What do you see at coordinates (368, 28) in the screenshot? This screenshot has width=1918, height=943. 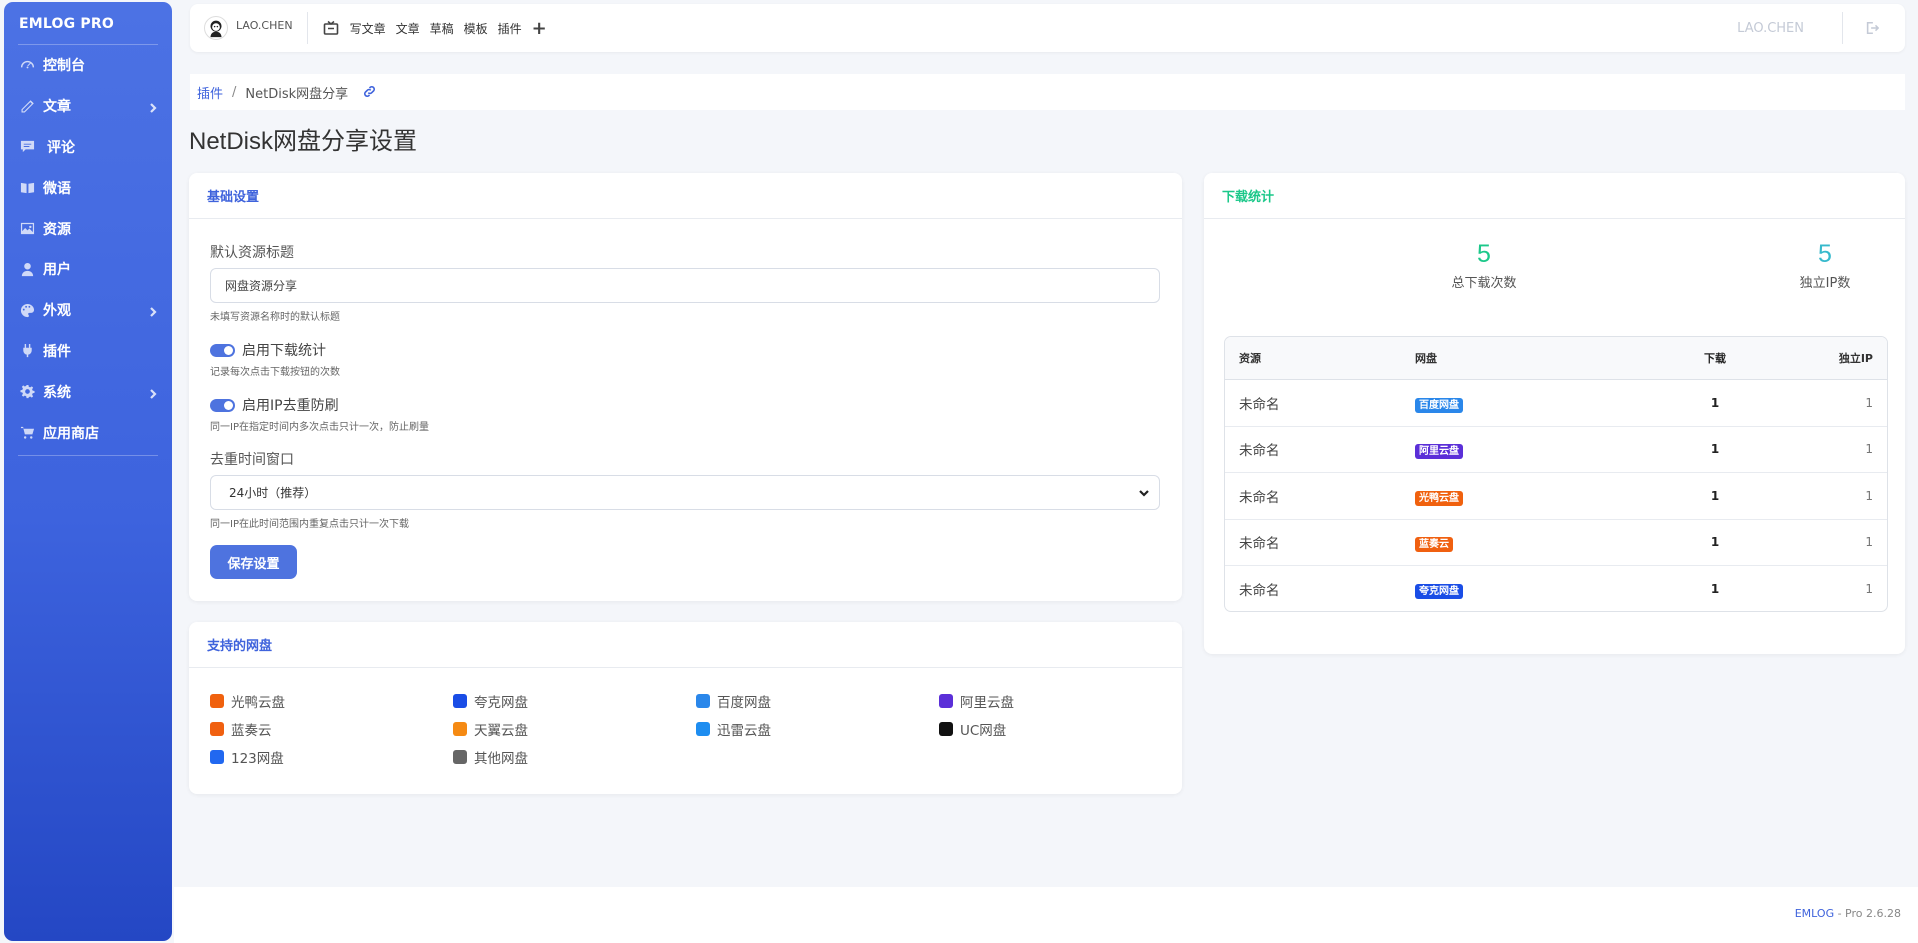 I see `nav-write-article: 写文章` at bounding box center [368, 28].